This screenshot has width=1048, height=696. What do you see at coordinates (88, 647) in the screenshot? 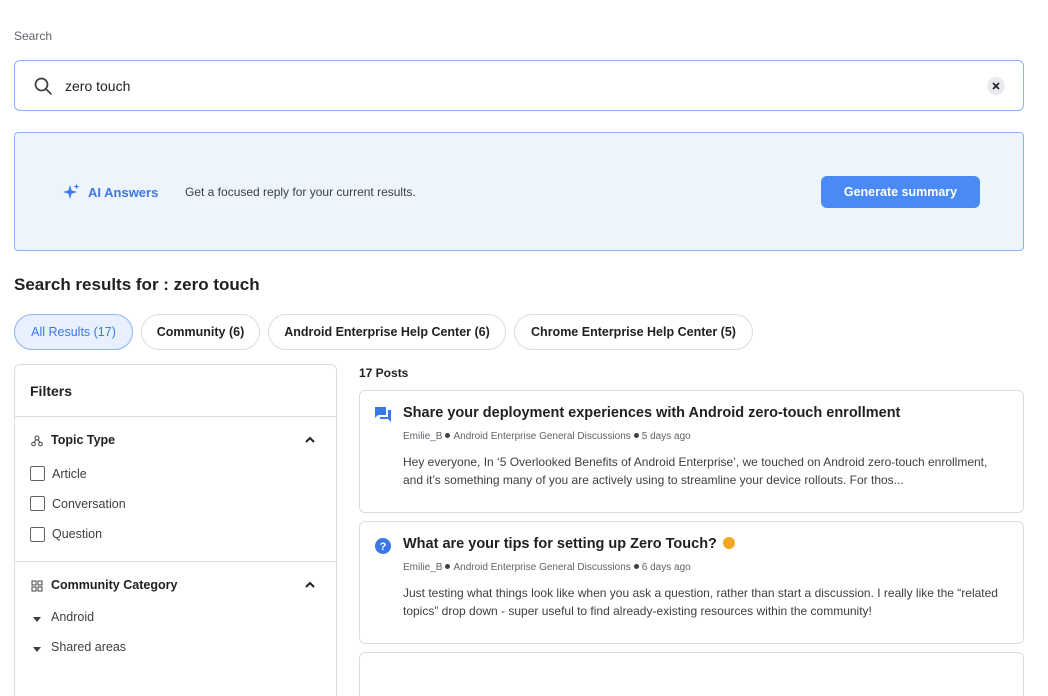
I see `category-shared-areas: Shared areas` at bounding box center [88, 647].